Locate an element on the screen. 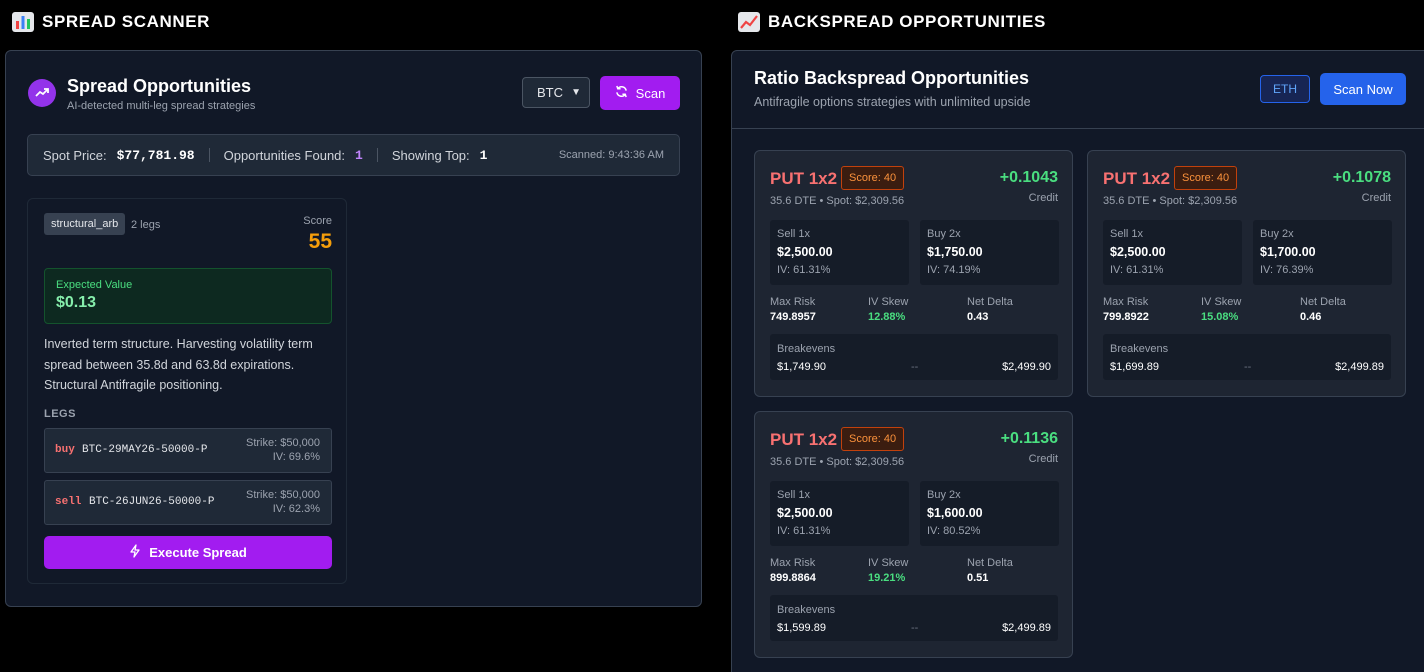  buy-leg-box: Buy 2x $1,600.00 IV: 80.52% is located at coordinates (989, 513).